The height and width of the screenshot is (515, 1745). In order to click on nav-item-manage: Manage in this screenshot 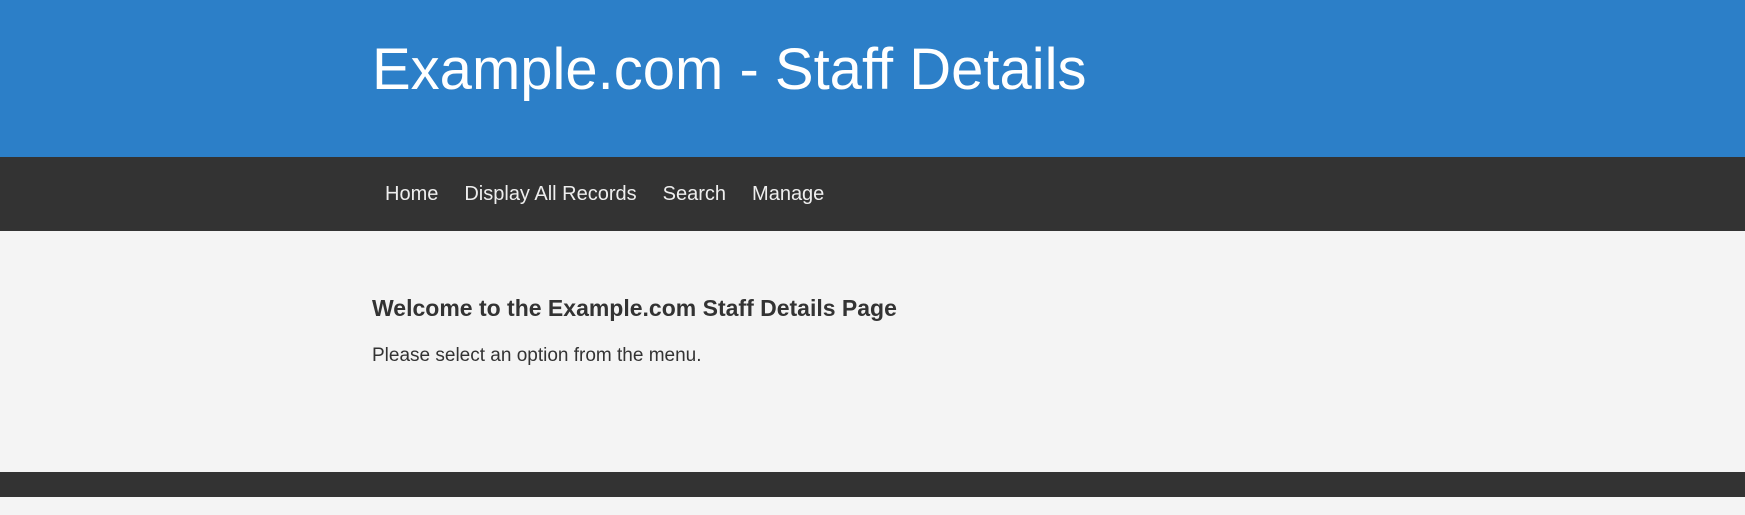, I will do `click(788, 194)`.